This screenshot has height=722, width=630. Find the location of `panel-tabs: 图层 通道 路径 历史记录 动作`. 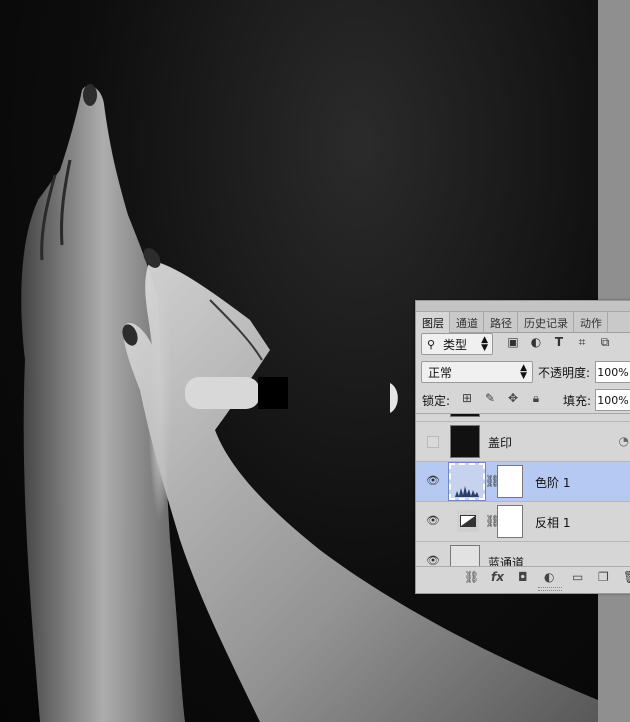

panel-tabs: 图层 通道 路径 历史记录 动作 is located at coordinates (523, 323).